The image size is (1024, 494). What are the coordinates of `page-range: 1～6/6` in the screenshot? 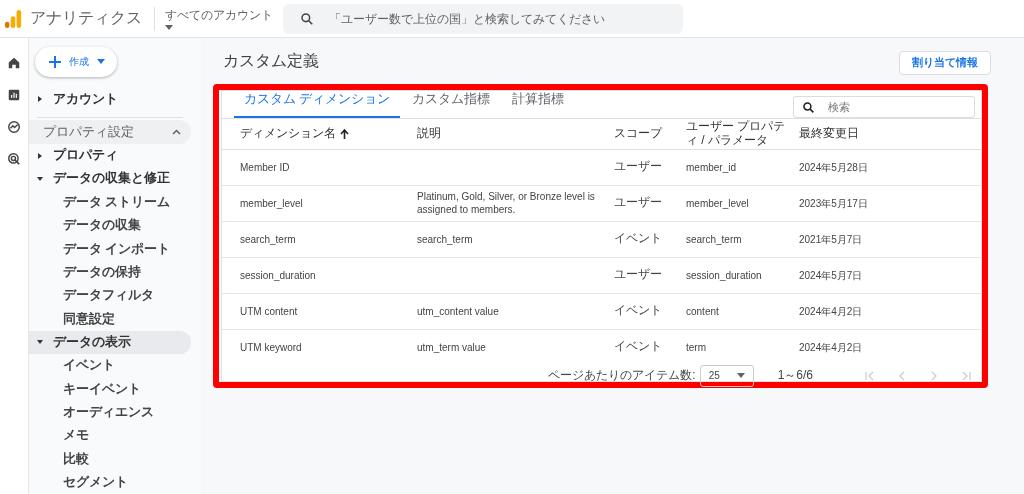 It's located at (795, 376).